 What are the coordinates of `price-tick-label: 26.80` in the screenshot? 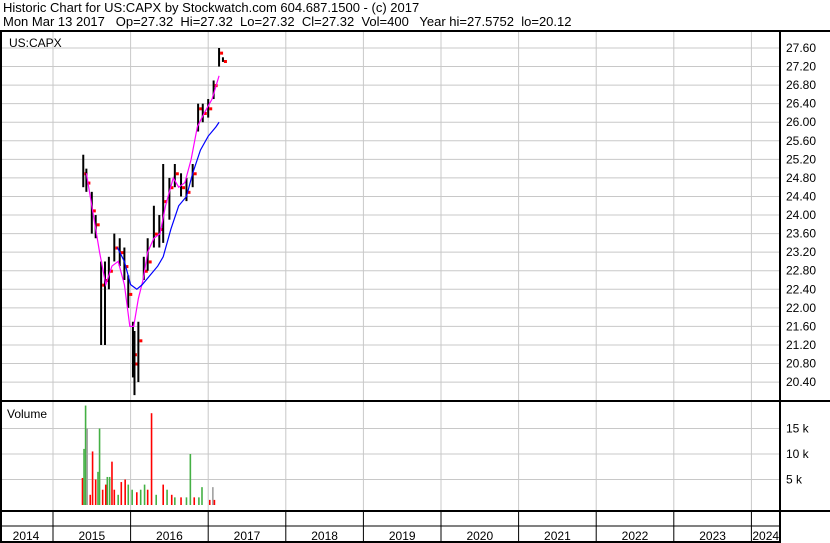 It's located at (801, 85).